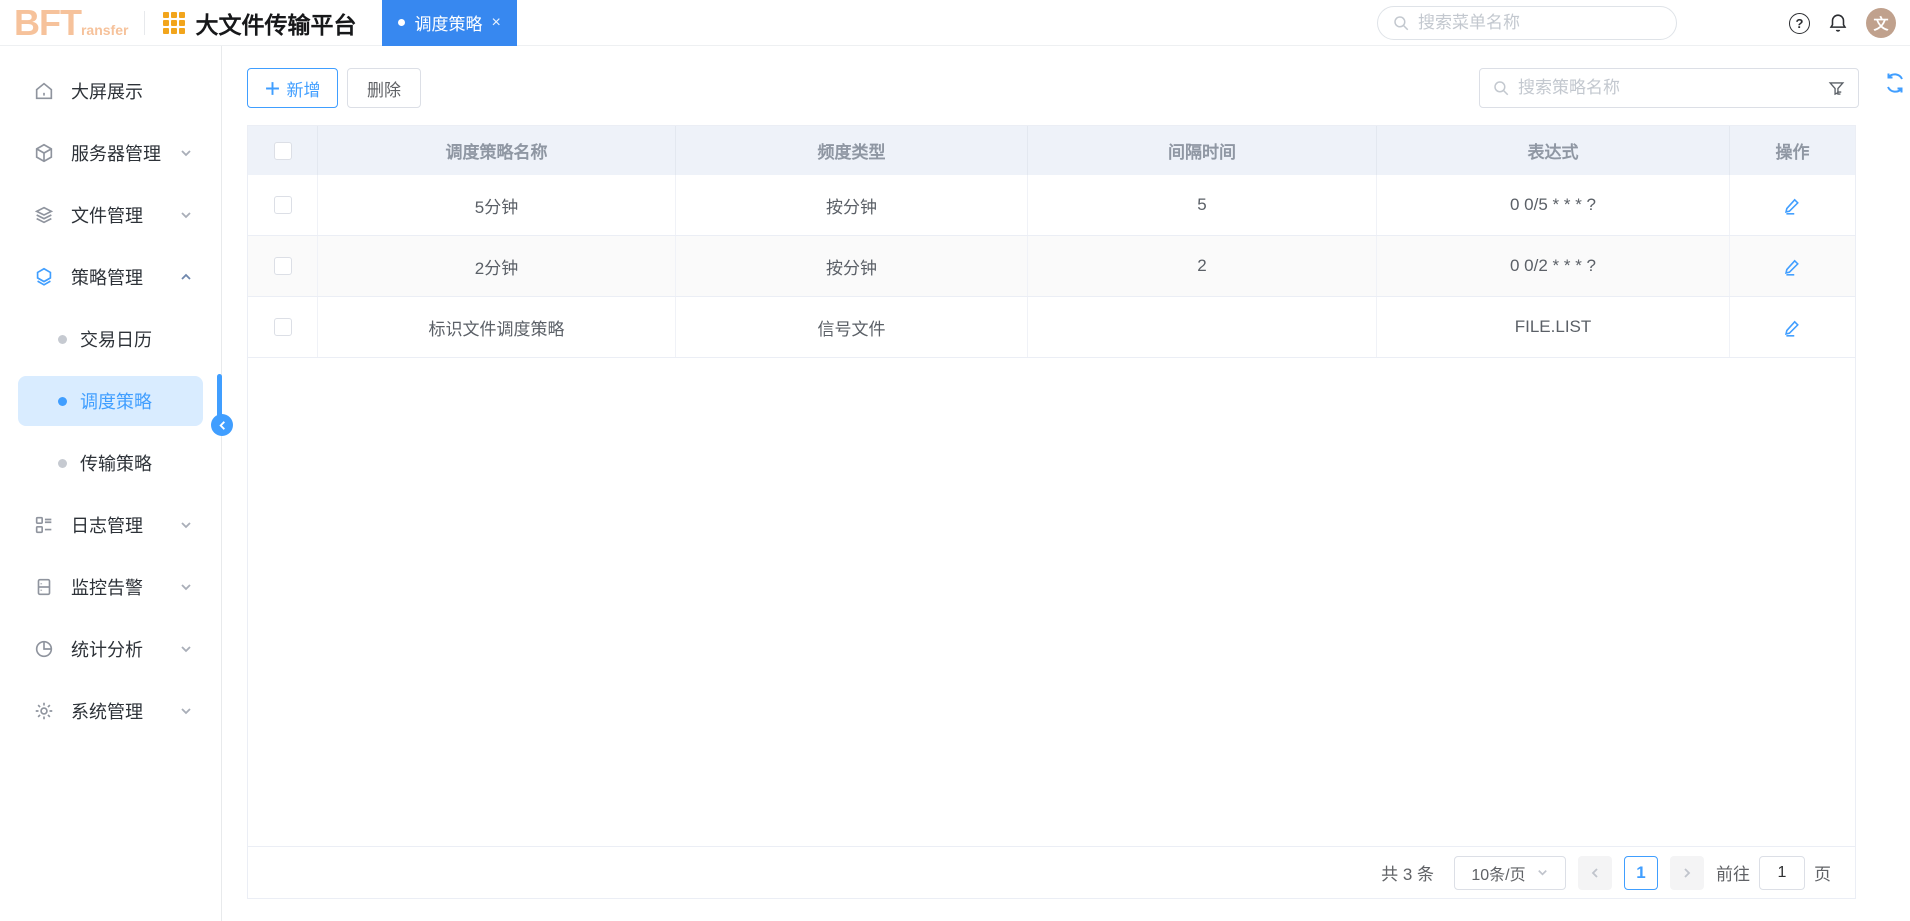  I want to click on app-header: BFTransfer 大文件传输平台 调度策略 × ? 文, so click(955, 23).